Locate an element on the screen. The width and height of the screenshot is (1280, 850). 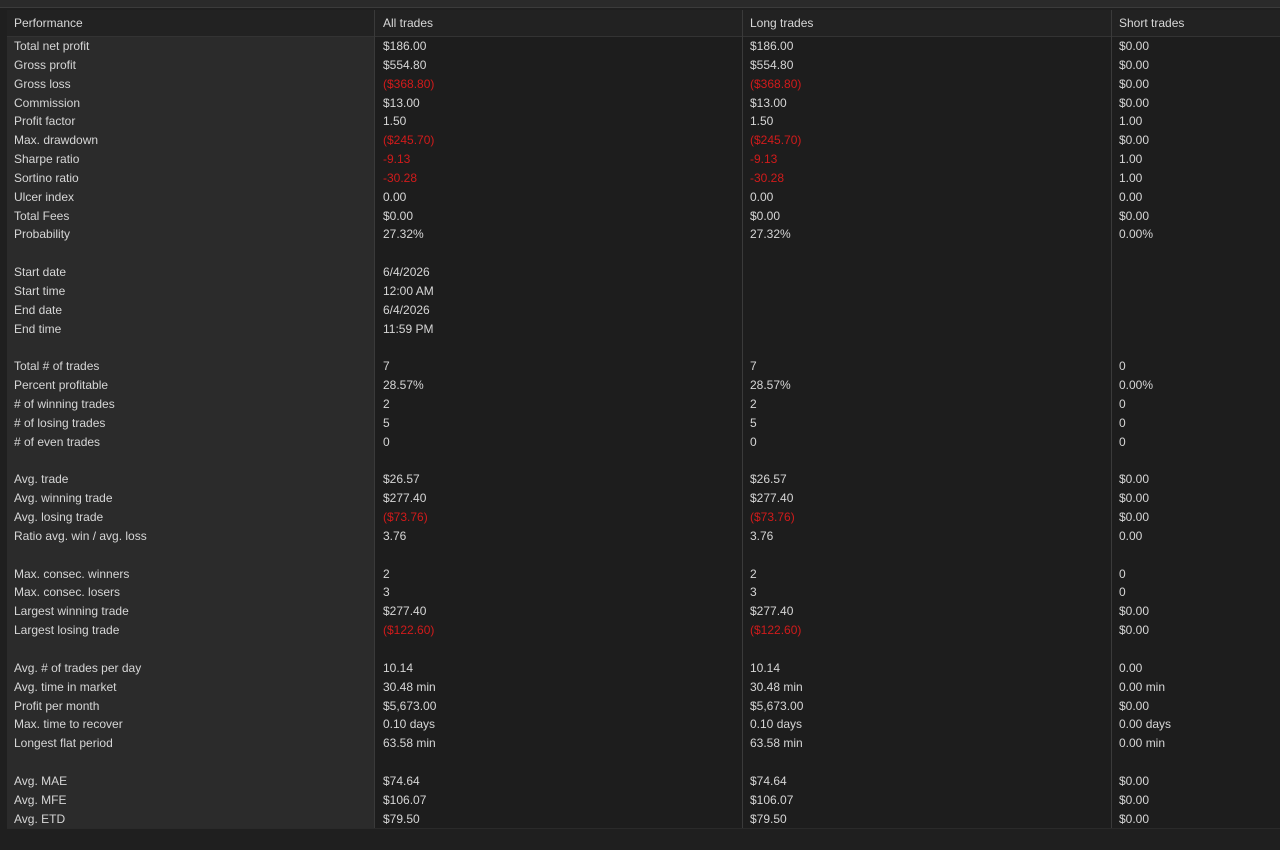
all-trades-value: 12:00 AM is located at coordinates (408, 290).